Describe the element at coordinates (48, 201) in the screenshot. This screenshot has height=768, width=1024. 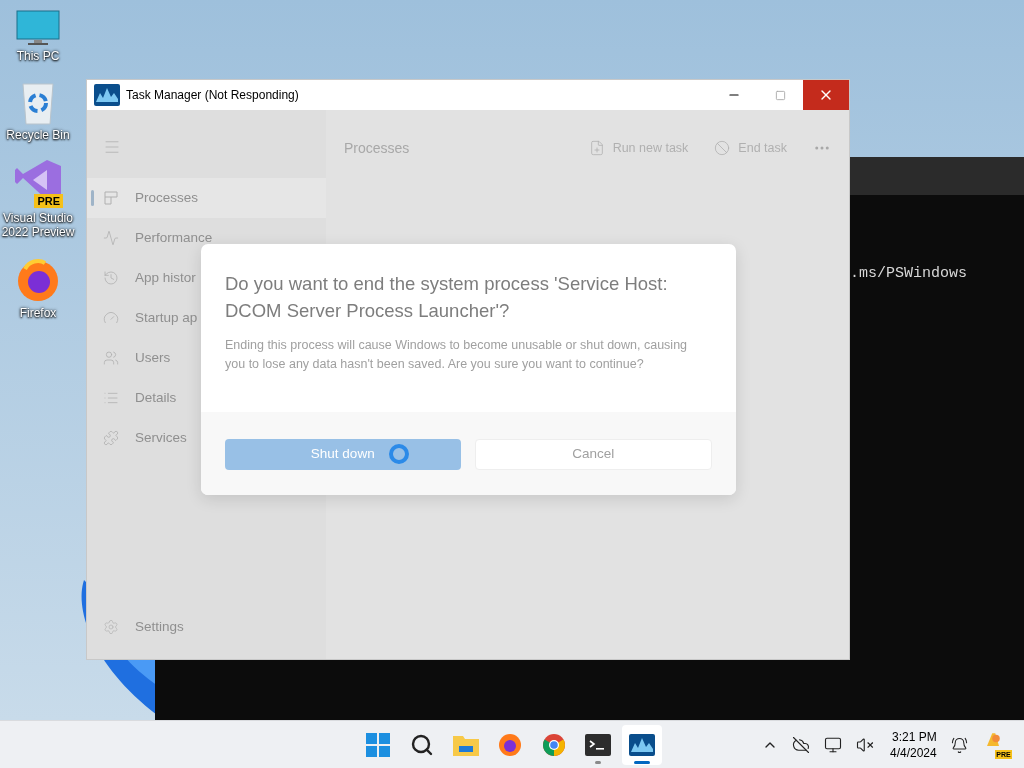
I see `pre-badge: PRE` at that location.